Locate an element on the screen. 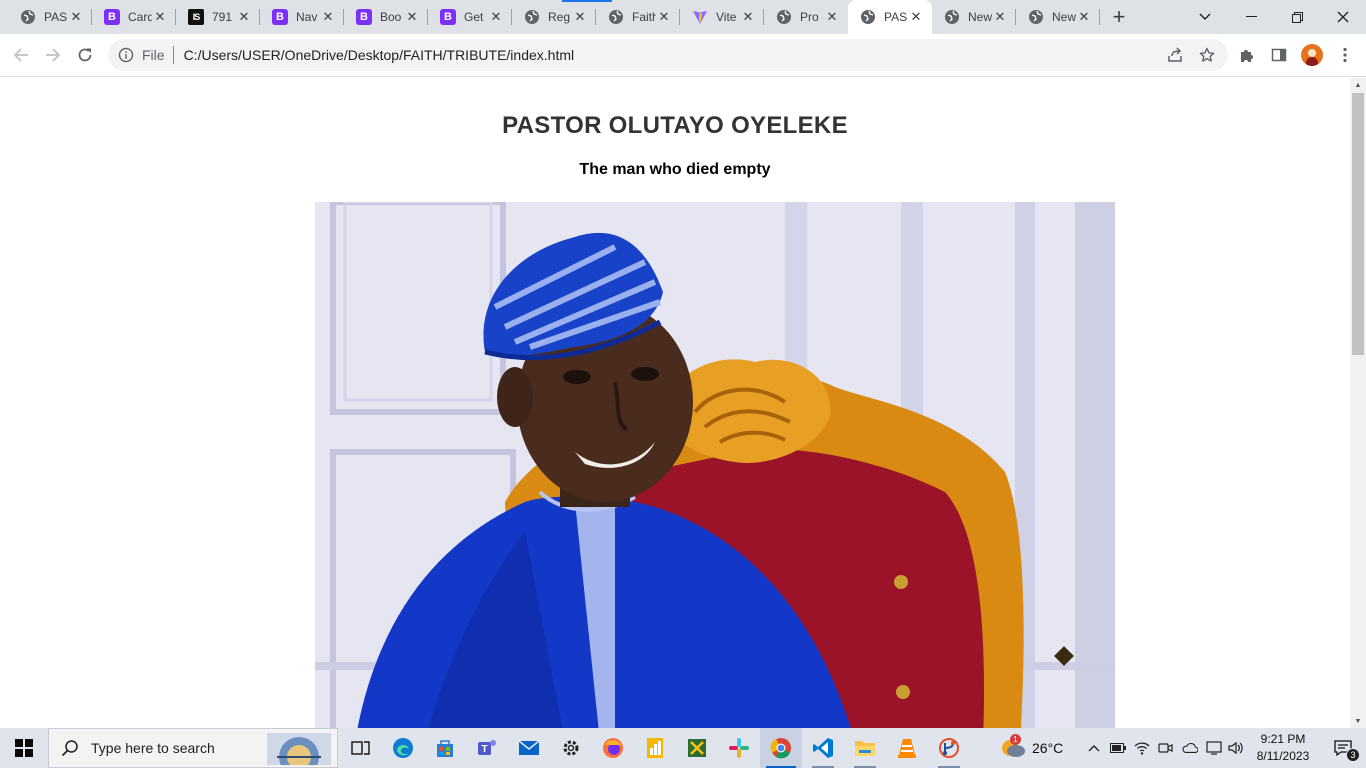 This screenshot has height=768, width=1366. browser-tab: Vite ✕ is located at coordinates (722, 17).